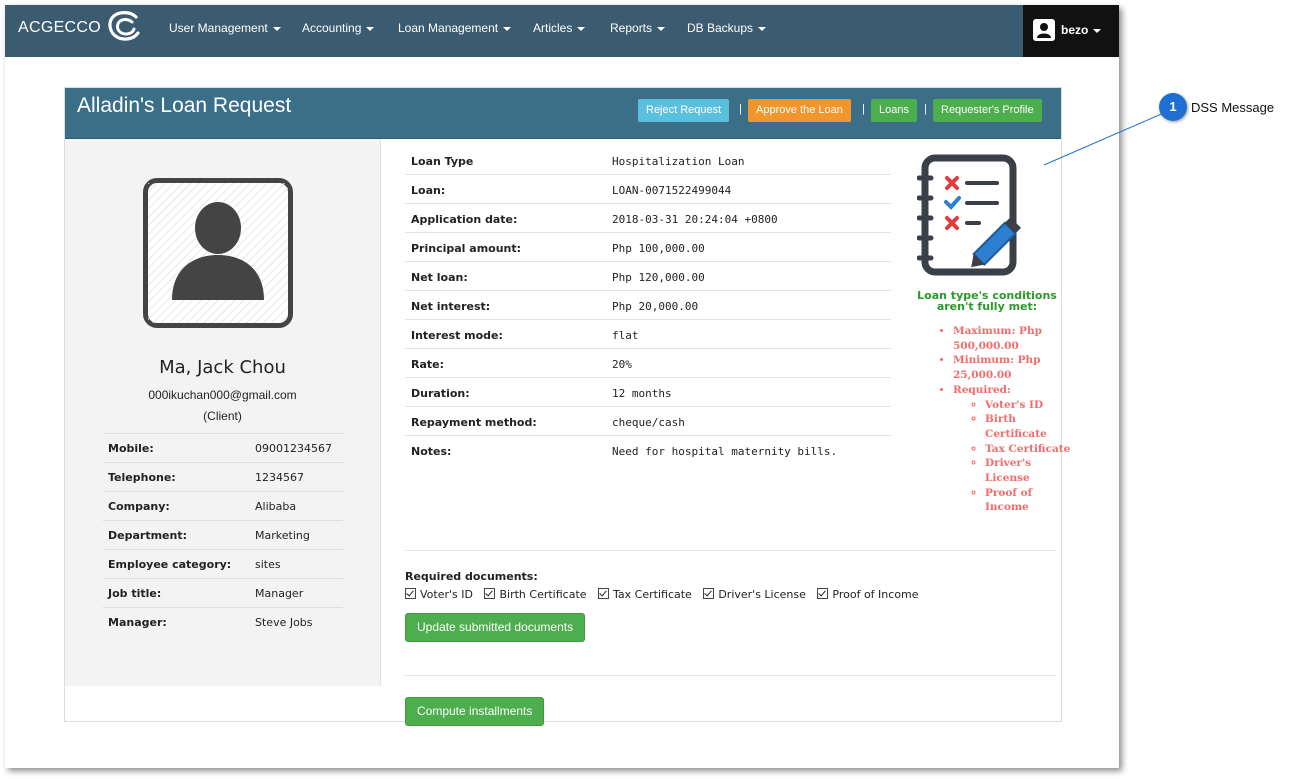  What do you see at coordinates (284, 622) in the screenshot?
I see `field-value: Steve Jobs` at bounding box center [284, 622].